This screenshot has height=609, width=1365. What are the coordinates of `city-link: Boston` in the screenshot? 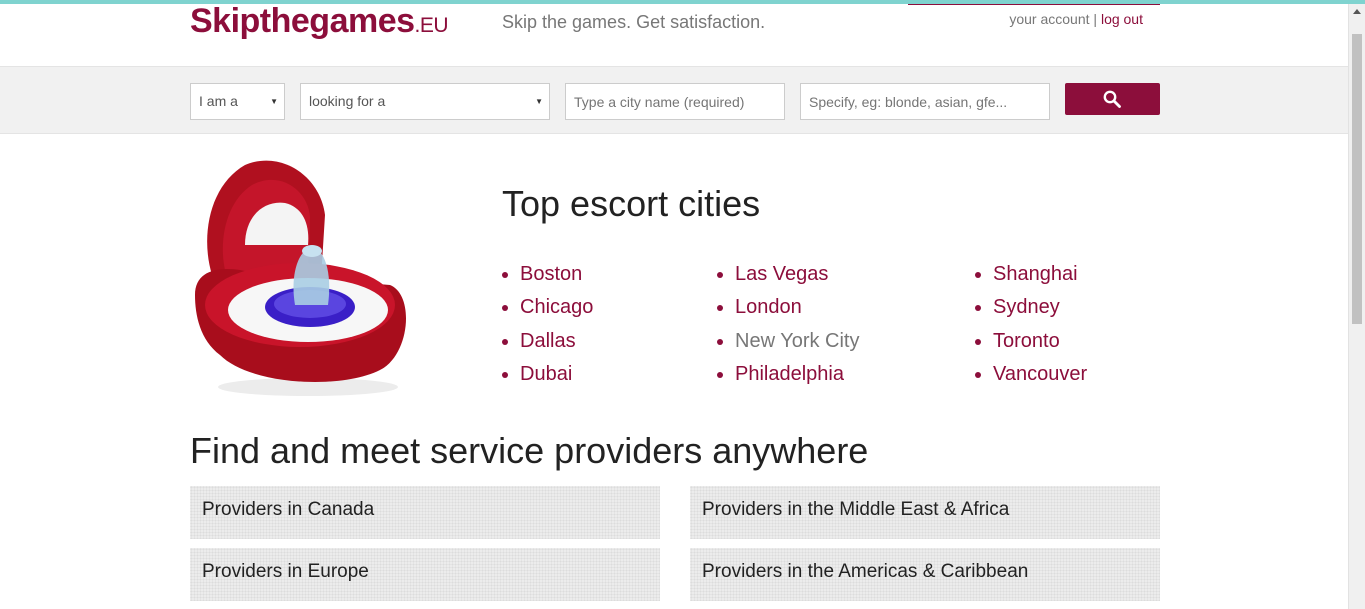 It's located at (547, 274).